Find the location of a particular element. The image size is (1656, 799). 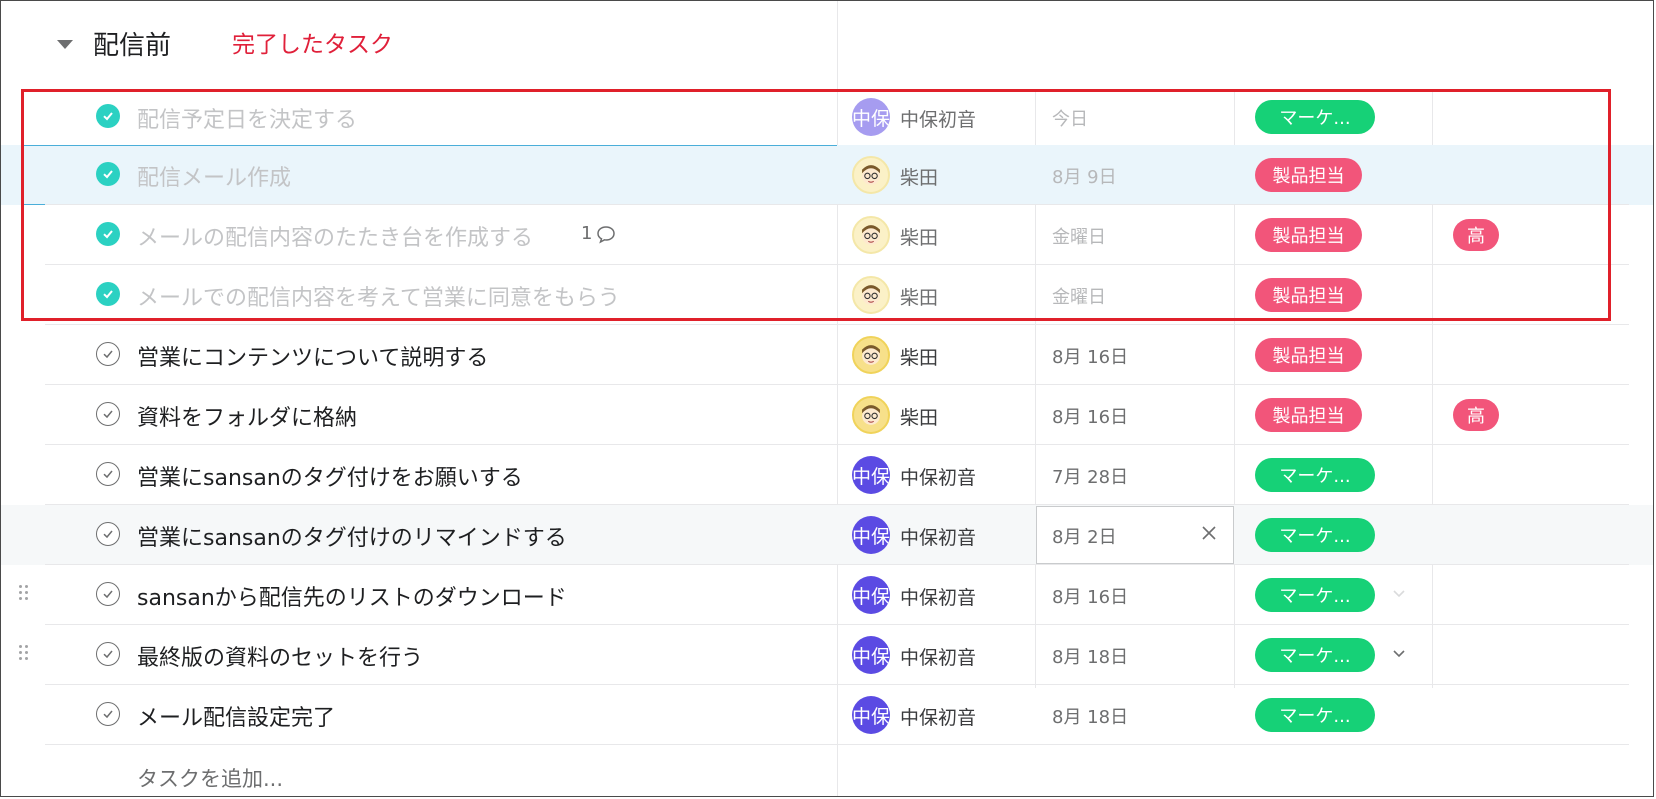

close-icon is located at coordinates (1209, 533).